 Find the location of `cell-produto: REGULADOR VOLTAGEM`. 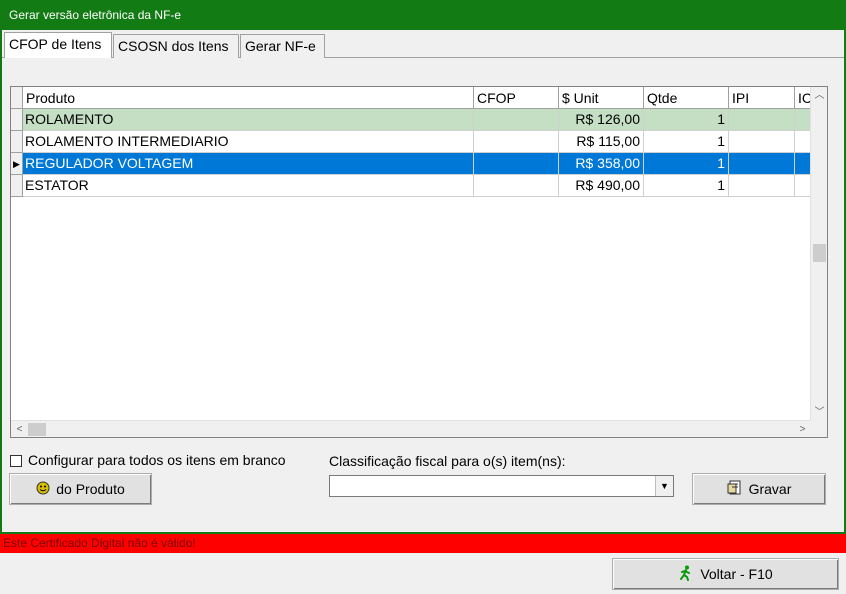

cell-produto: REGULADOR VOLTAGEM is located at coordinates (248, 164).